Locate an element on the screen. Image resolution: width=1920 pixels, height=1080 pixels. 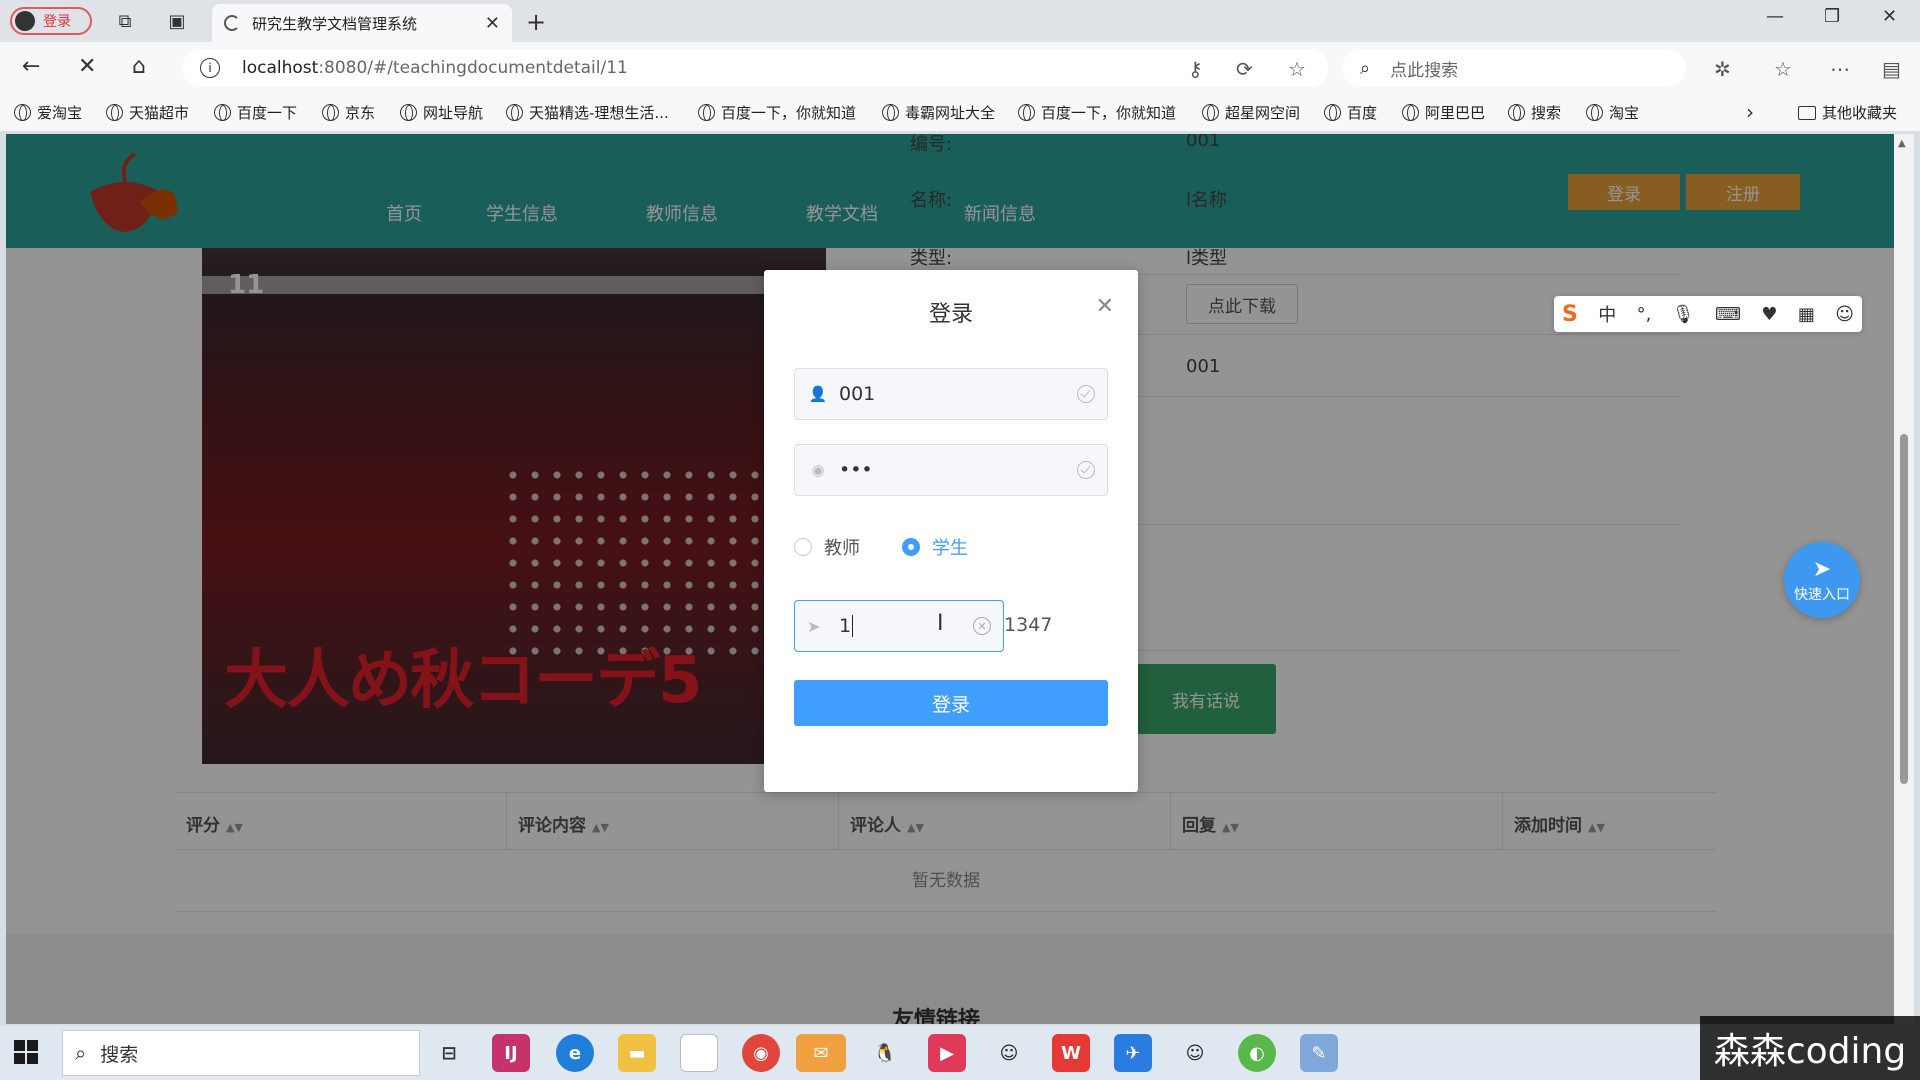
home-icon: ⌂ is located at coordinates (139, 66).